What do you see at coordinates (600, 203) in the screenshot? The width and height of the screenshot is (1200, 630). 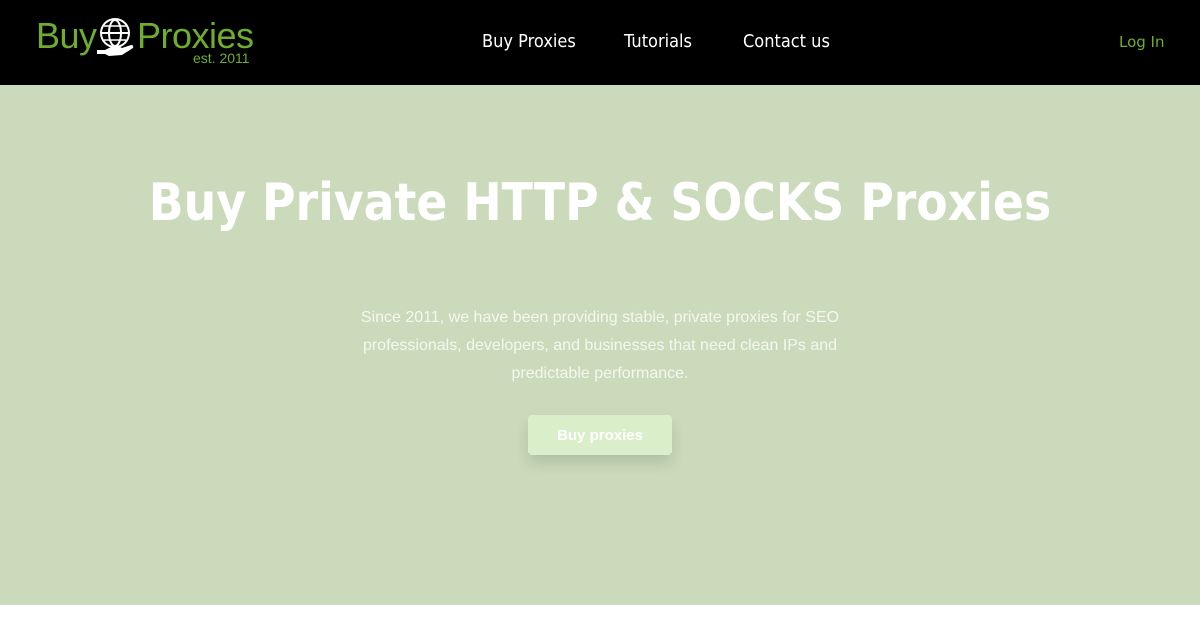 I see `hero-title: Buy Private HTTP & SOCKS Proxies` at bounding box center [600, 203].